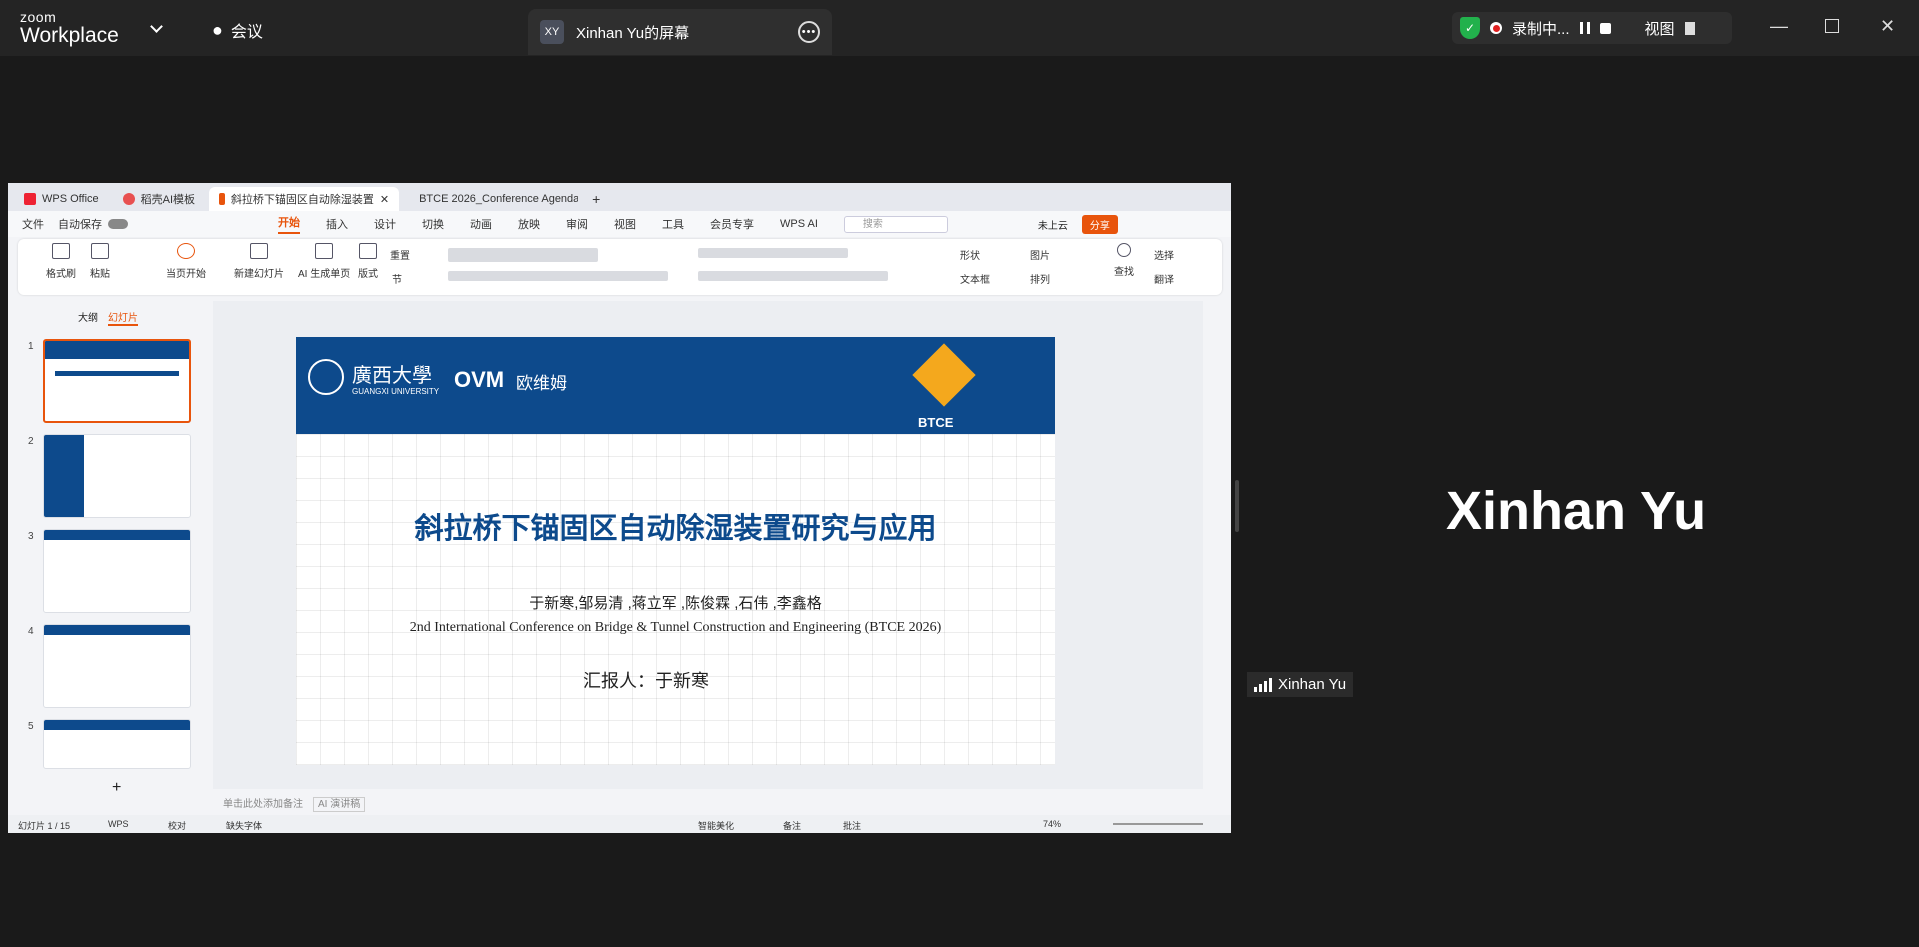  I want to click on arrange-button: 排列, so click(1040, 278).